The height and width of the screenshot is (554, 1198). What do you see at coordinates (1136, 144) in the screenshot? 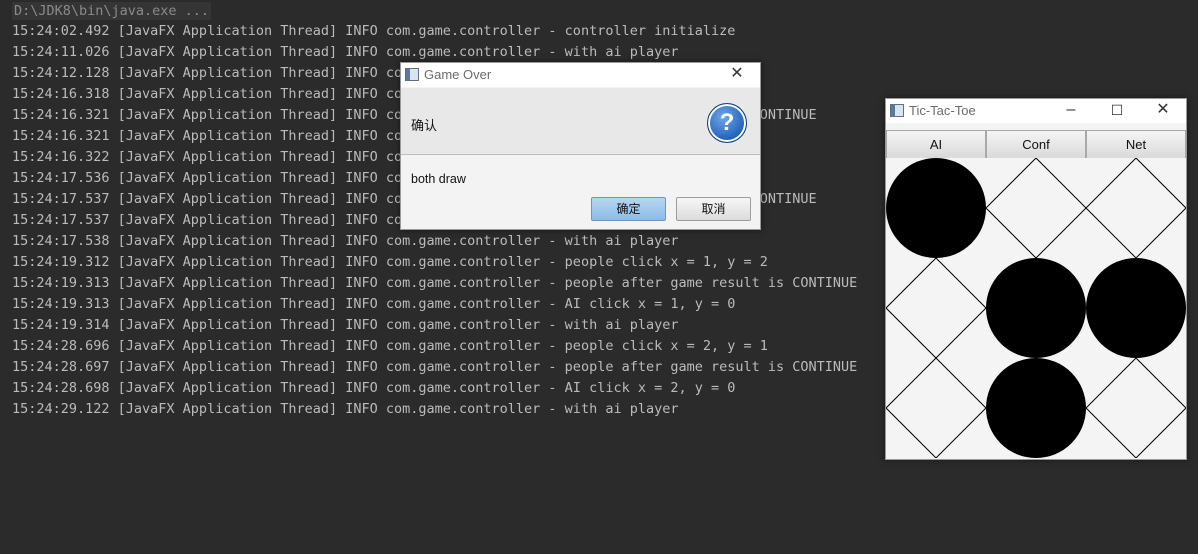
I see `net-button: Net` at bounding box center [1136, 144].